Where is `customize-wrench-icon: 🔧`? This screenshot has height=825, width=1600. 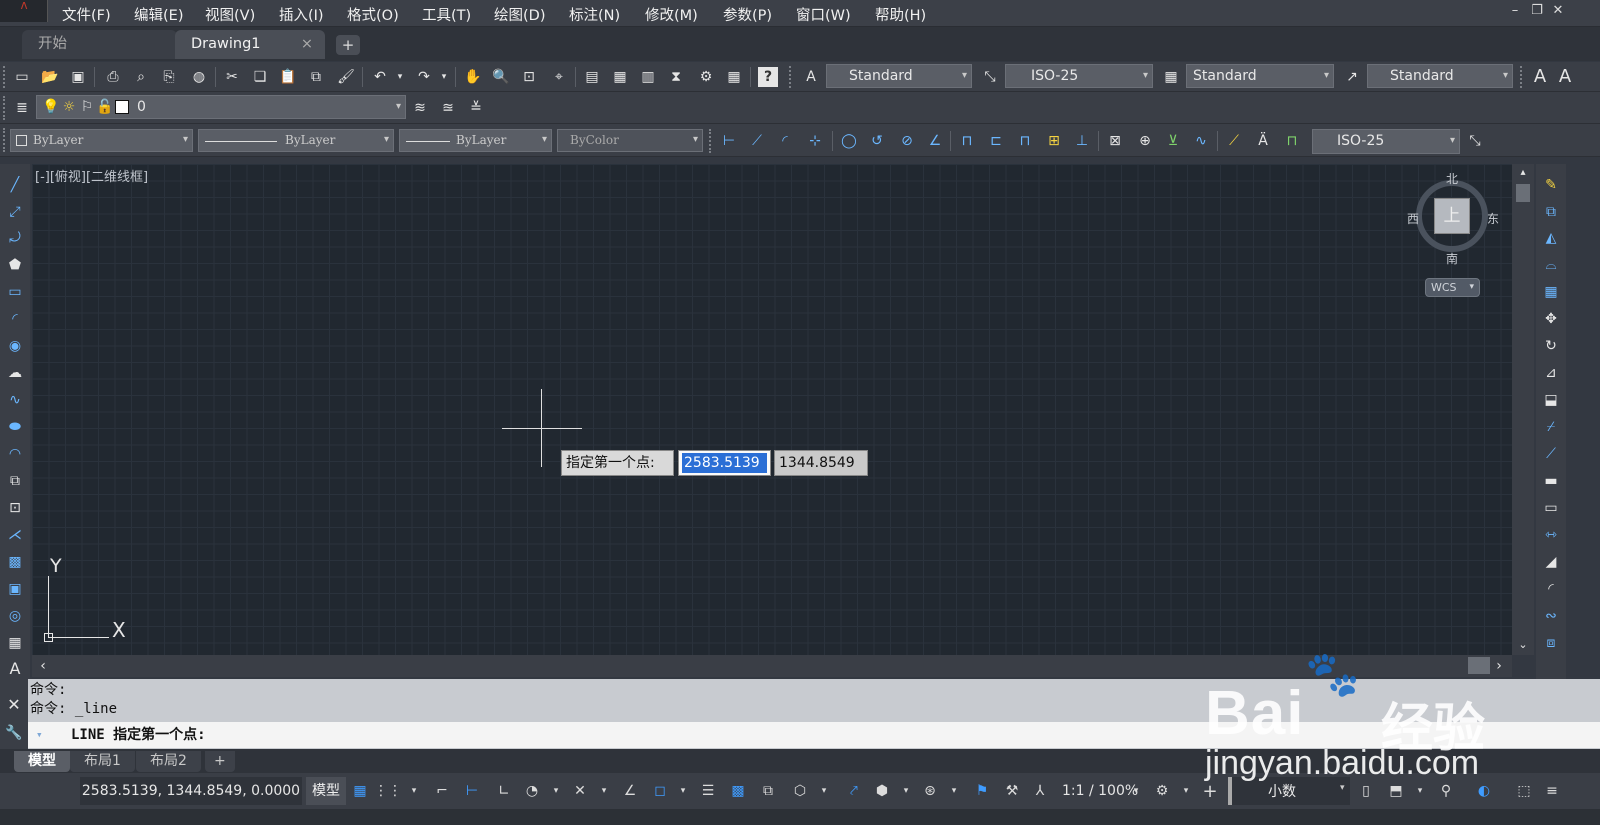
customize-wrench-icon: 🔧 is located at coordinates (14, 733).